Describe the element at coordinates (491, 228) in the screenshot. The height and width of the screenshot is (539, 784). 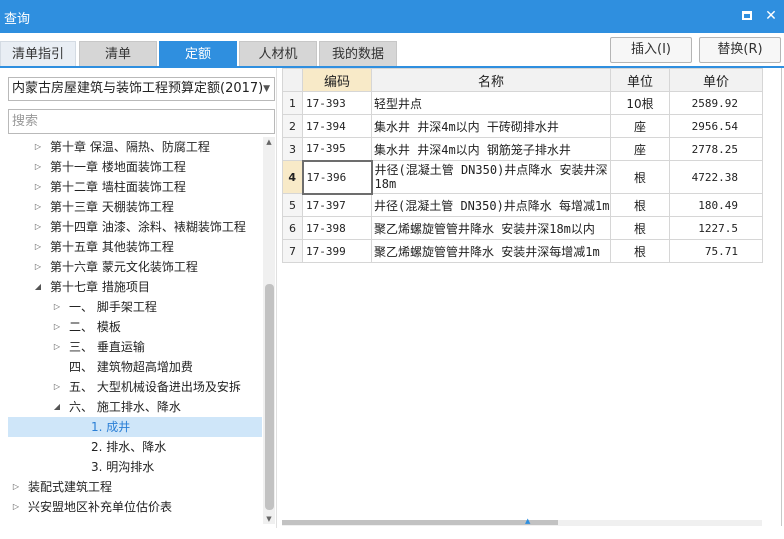
I see `row-name: 聚乙烯螺旋管管井降水 安装井深18m以内` at that location.